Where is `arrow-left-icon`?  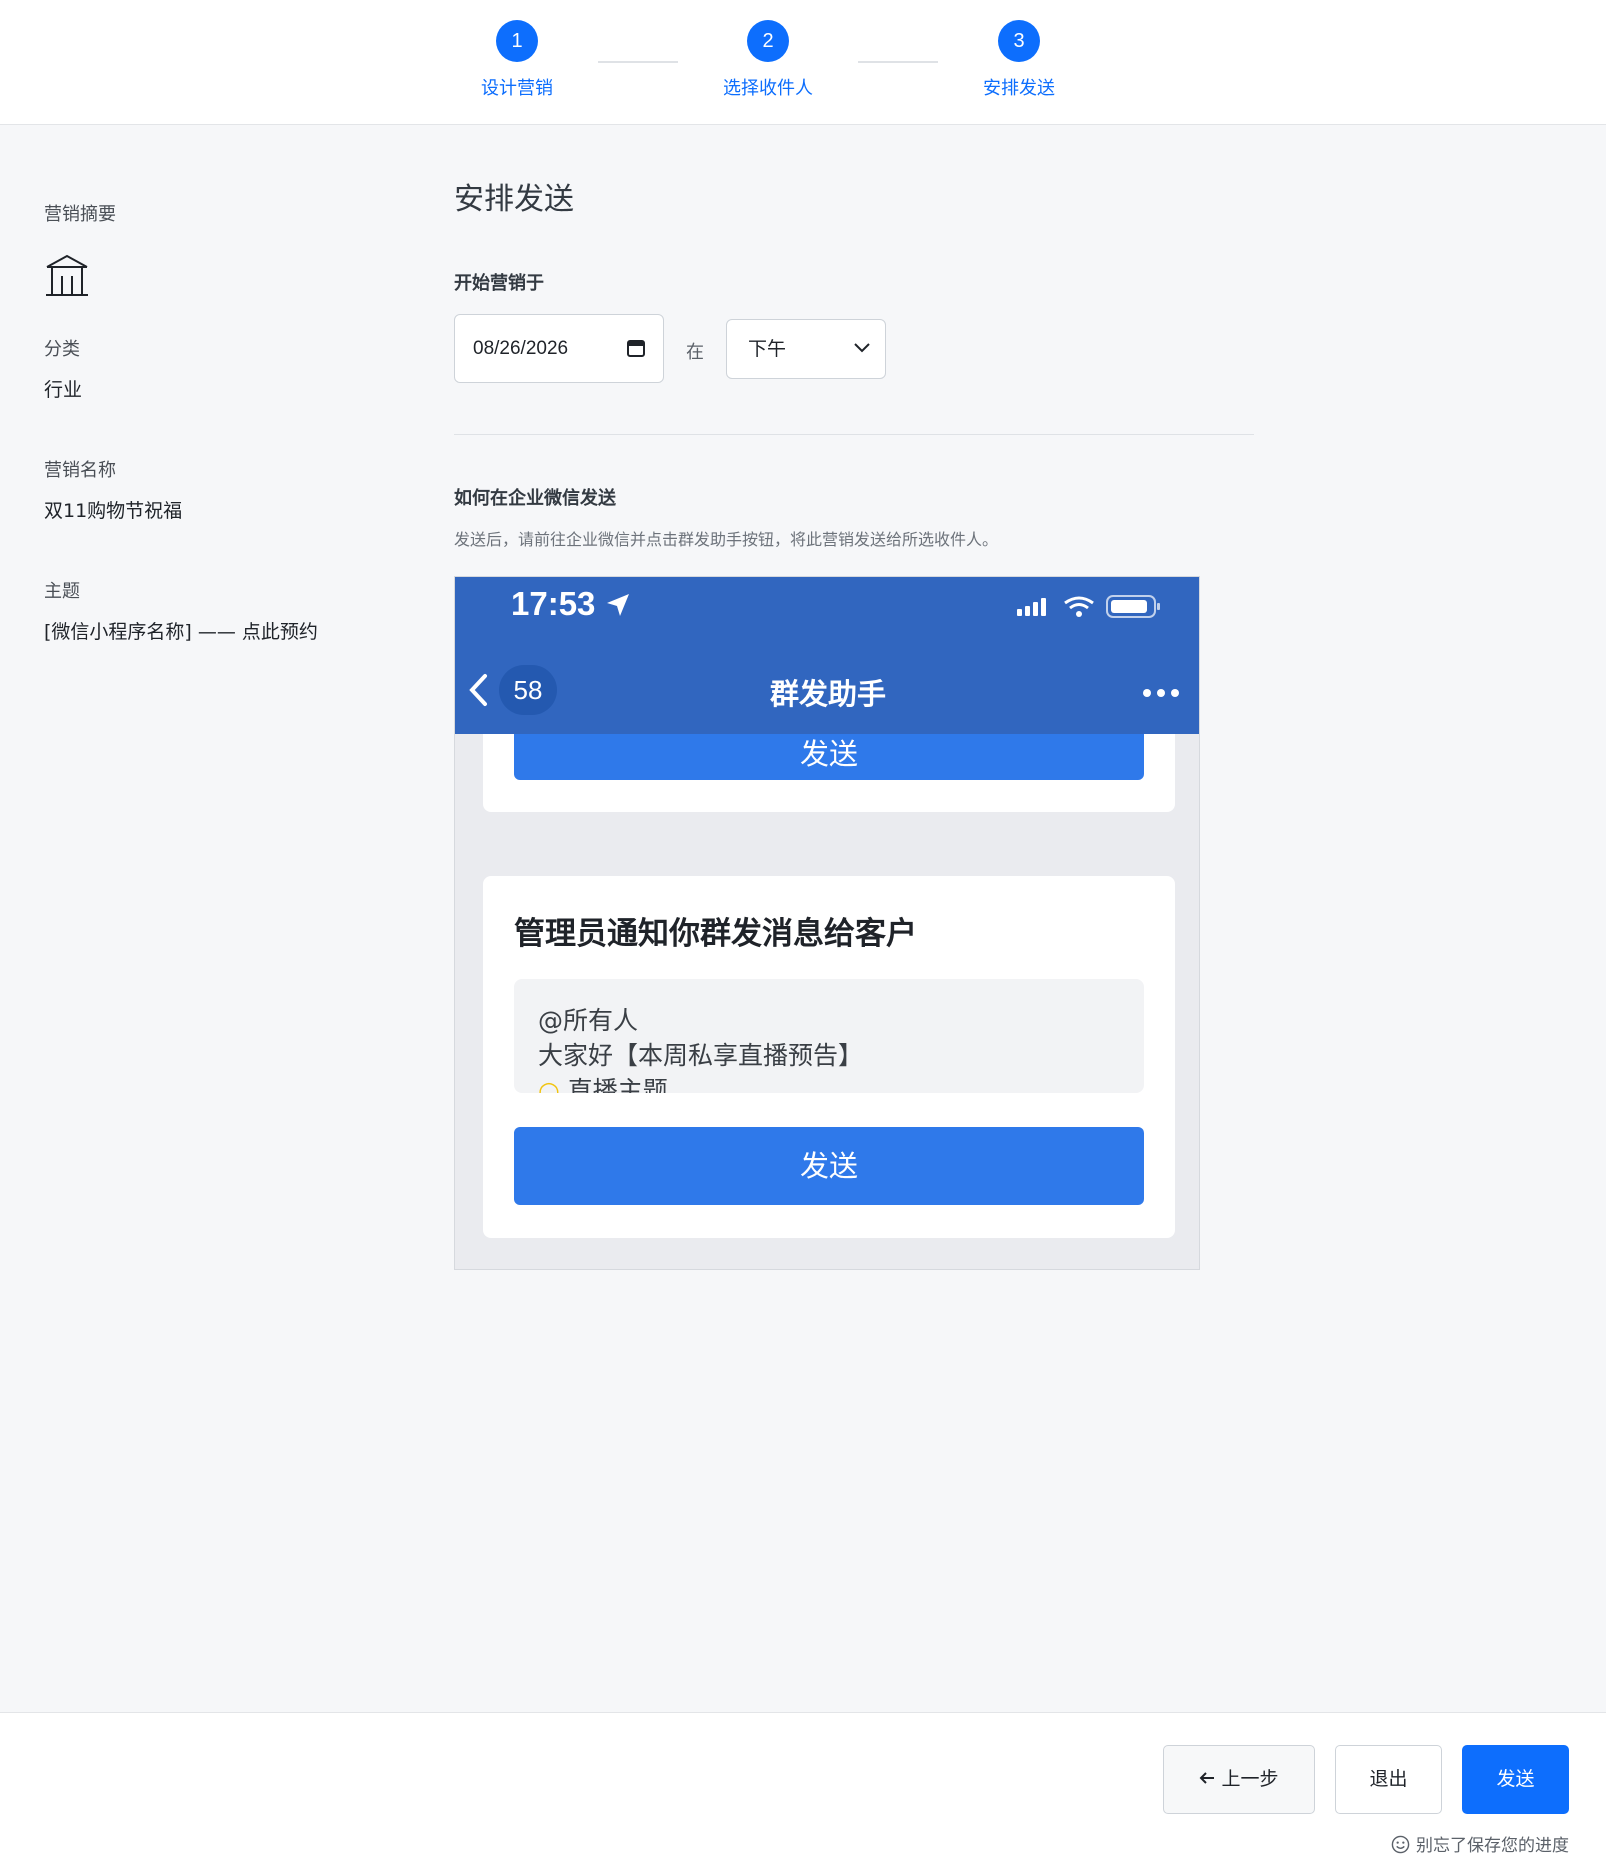
arrow-left-icon is located at coordinates (1207, 1778).